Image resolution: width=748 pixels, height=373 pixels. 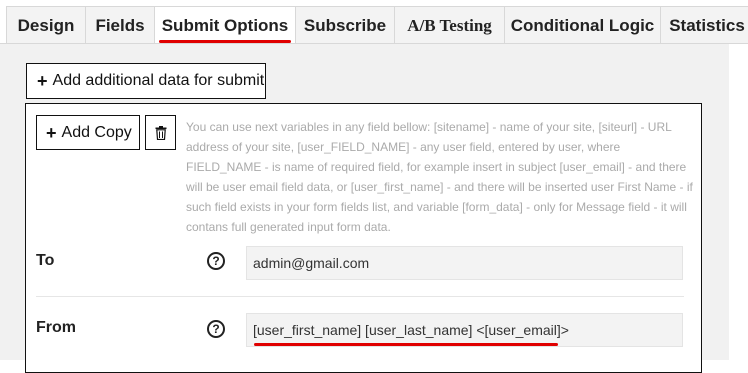 I want to click on add-copy-button: + Add Copy, so click(x=88, y=132).